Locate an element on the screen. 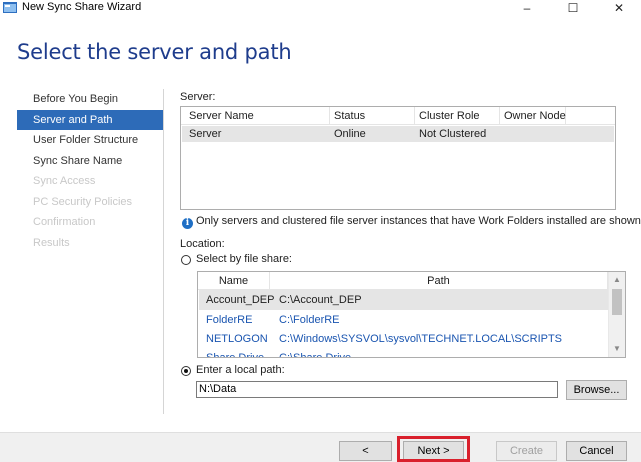  column-header-path: Path is located at coordinates (439, 281).